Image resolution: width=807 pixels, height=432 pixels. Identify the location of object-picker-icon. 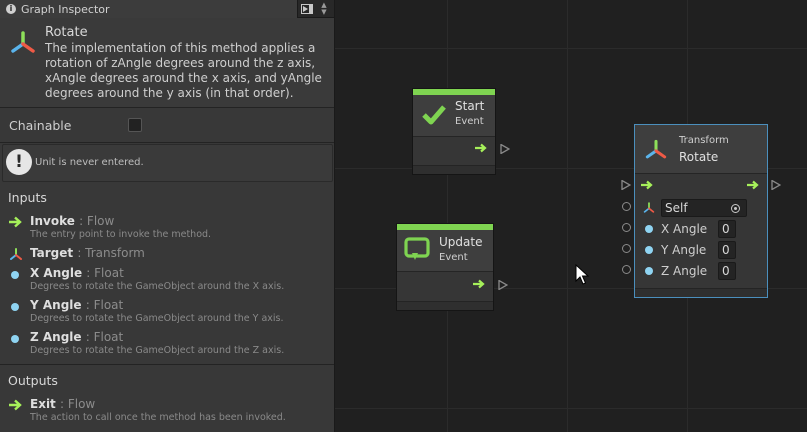
(735, 208).